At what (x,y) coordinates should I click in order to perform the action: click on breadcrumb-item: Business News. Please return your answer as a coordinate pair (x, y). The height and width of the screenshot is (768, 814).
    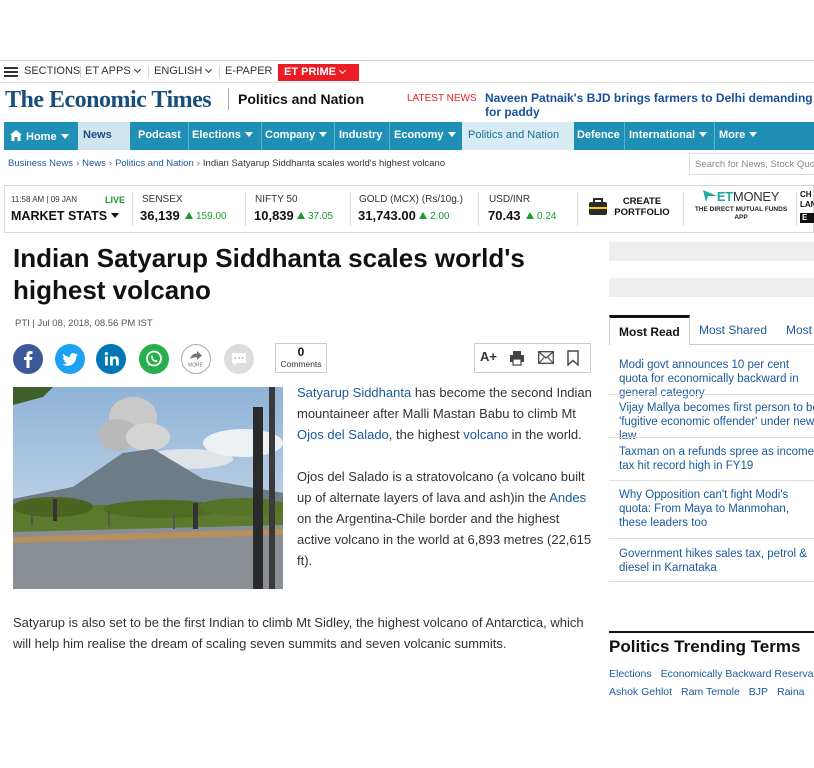
    Looking at the image, I should click on (40, 163).